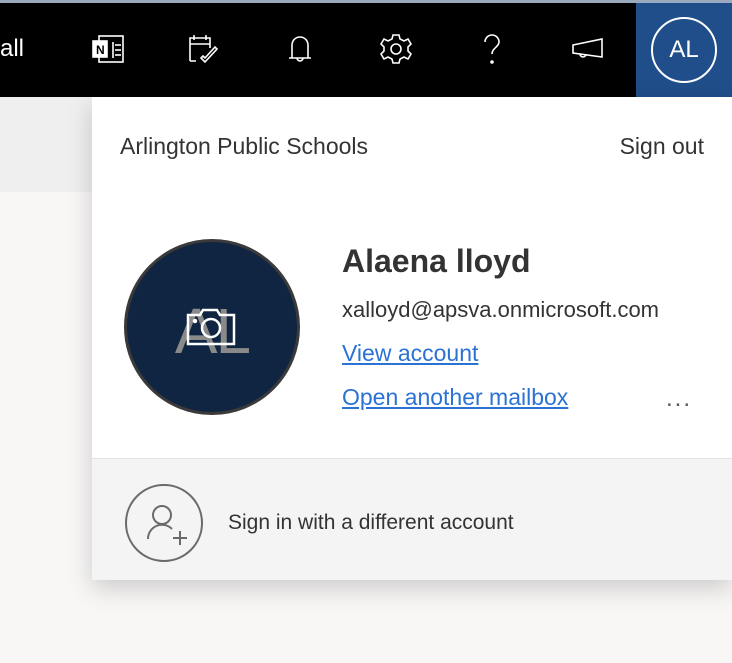  Describe the element at coordinates (492, 49) in the screenshot. I see `help-icon` at that location.